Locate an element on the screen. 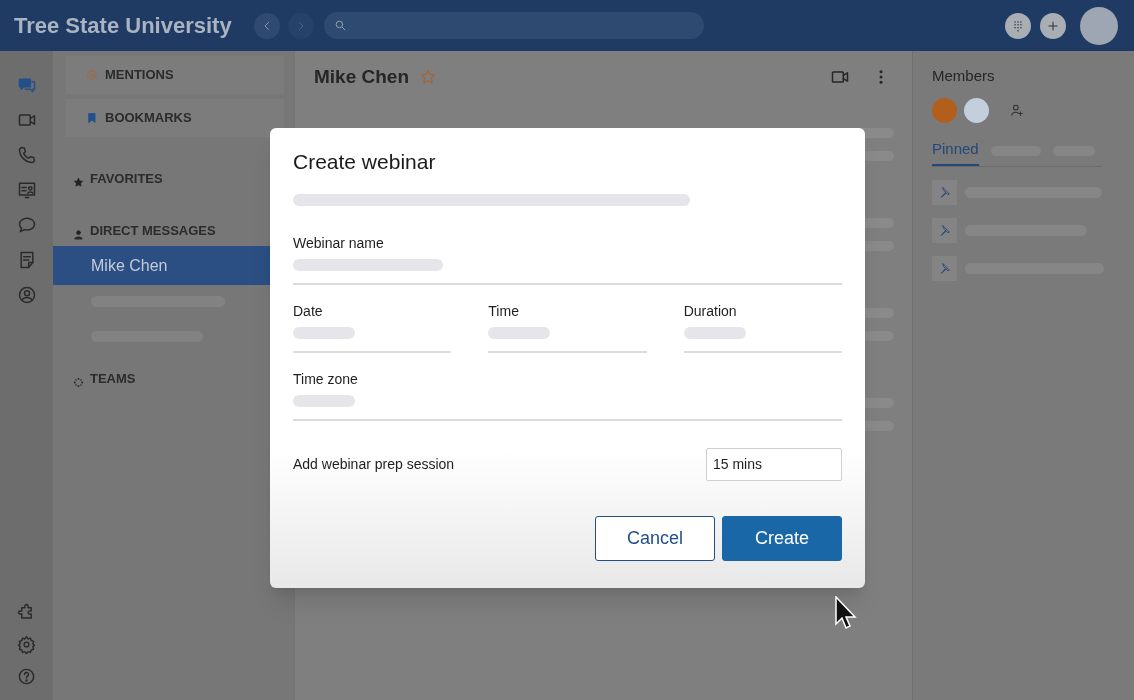 The height and width of the screenshot is (700, 1134). section-label: BOOKMARKS is located at coordinates (148, 118).